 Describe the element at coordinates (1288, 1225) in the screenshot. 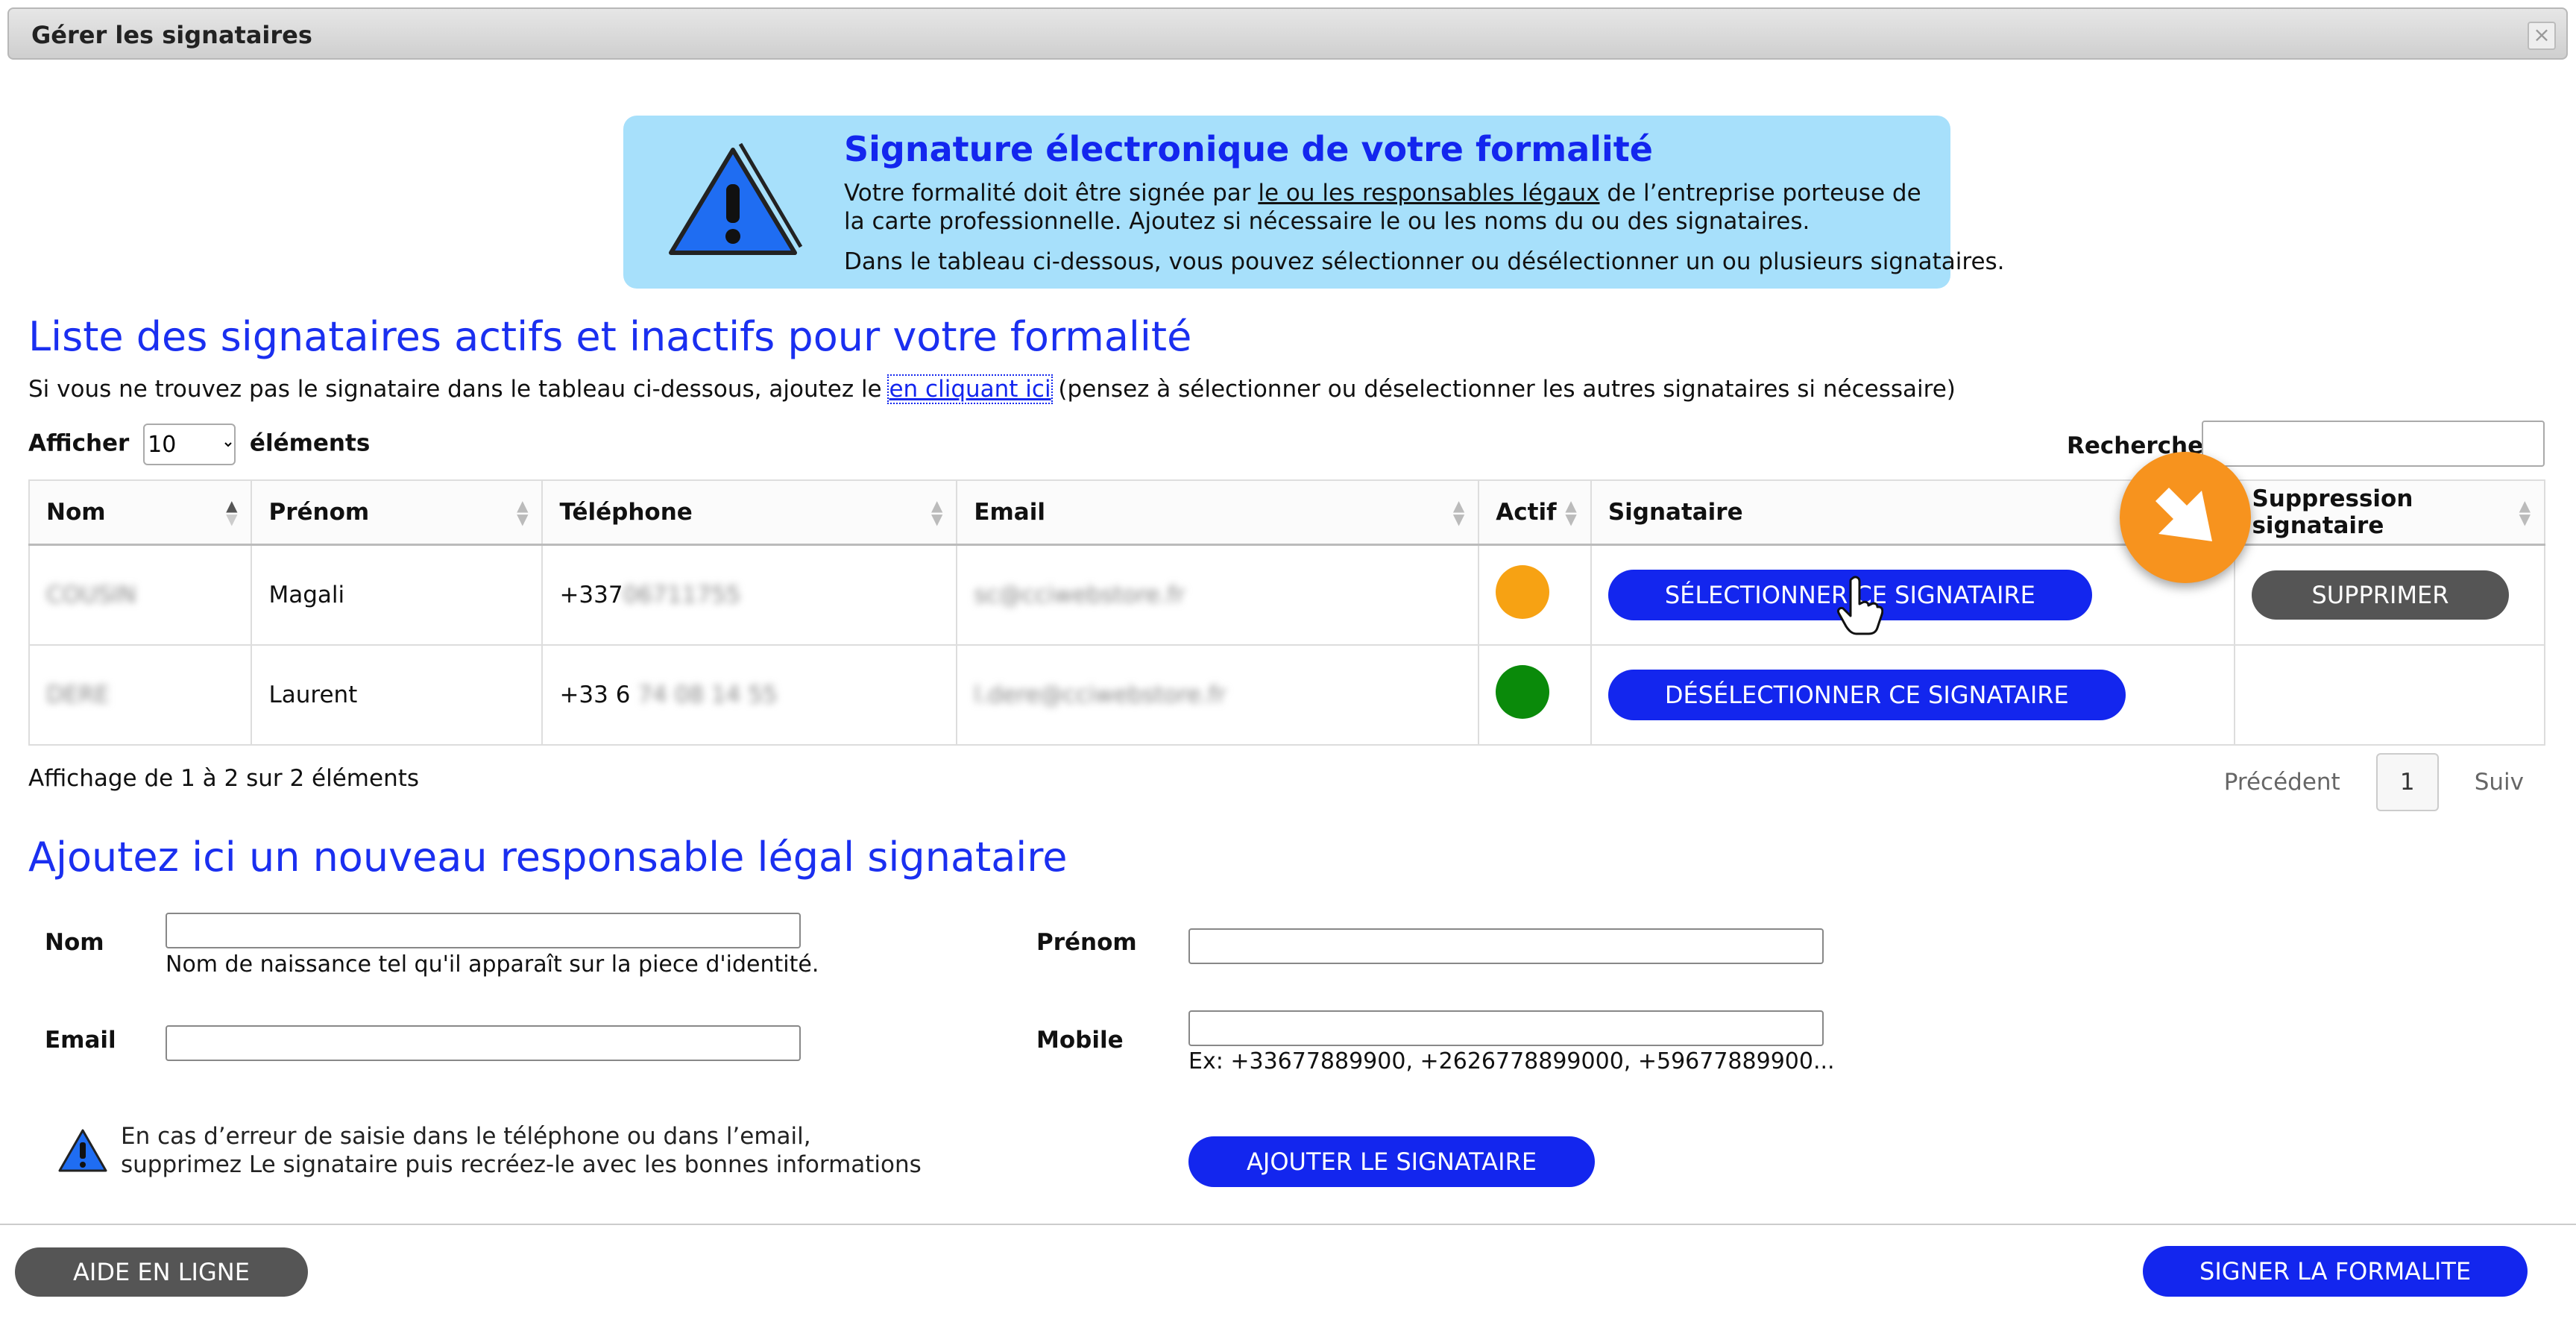

I see `footer-divider` at that location.